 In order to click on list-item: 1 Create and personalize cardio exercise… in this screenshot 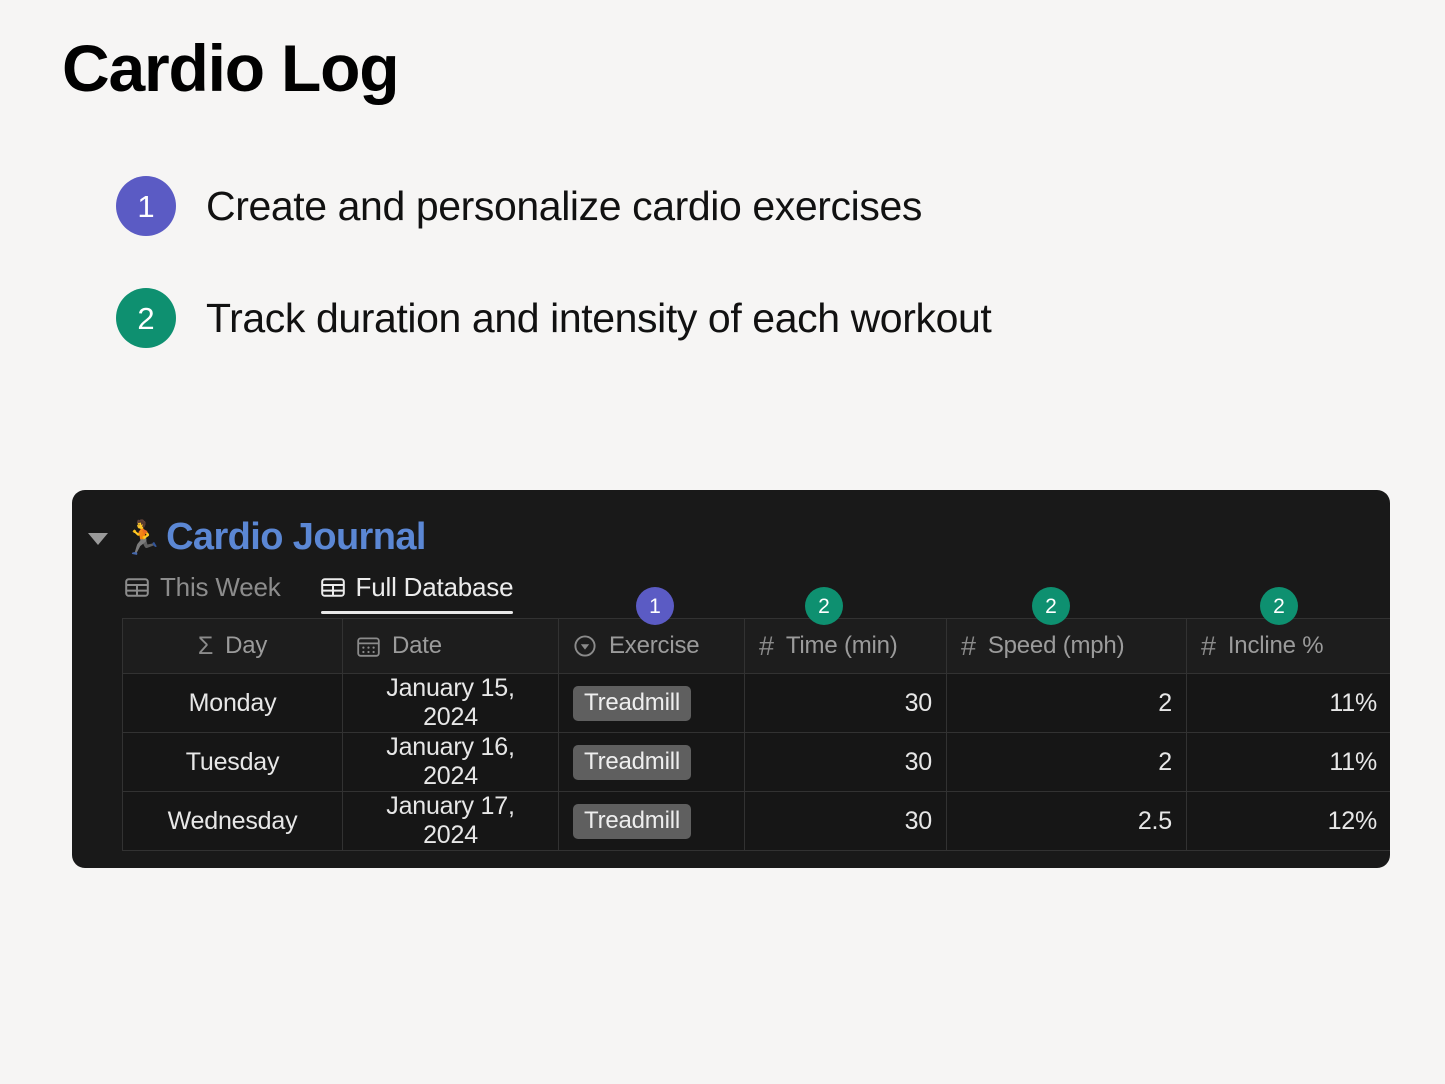, I will do `click(716, 206)`.